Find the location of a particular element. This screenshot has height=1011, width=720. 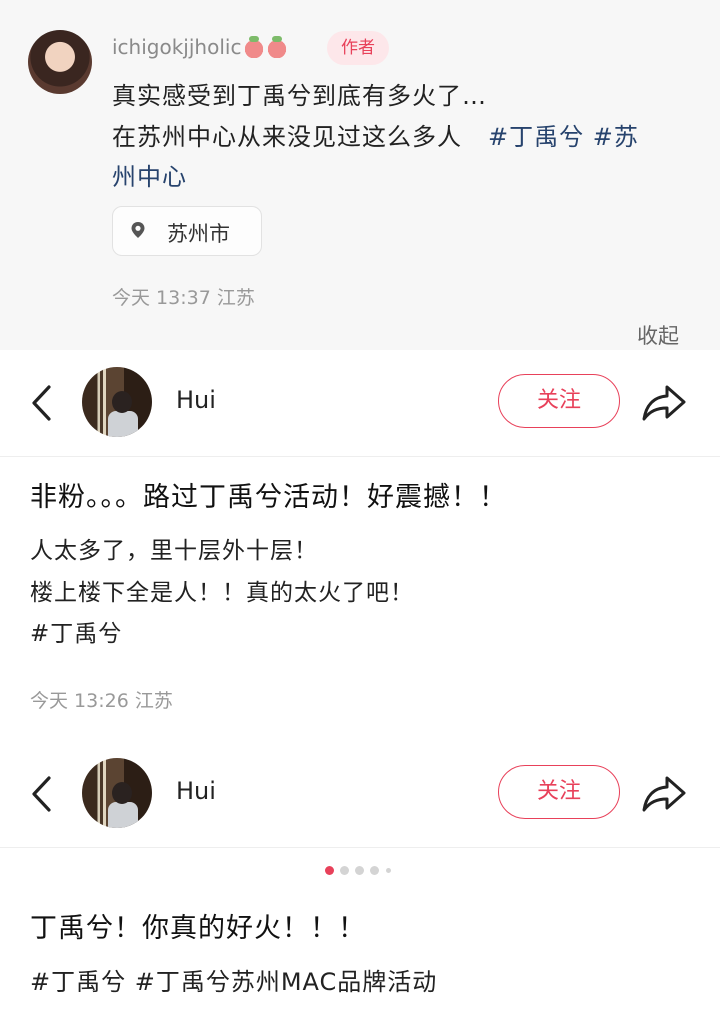

author-badge: 作者 is located at coordinates (358, 48).